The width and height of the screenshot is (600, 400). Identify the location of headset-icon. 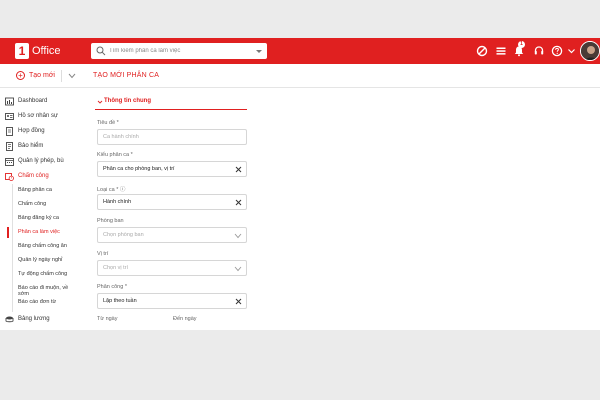
(539, 51).